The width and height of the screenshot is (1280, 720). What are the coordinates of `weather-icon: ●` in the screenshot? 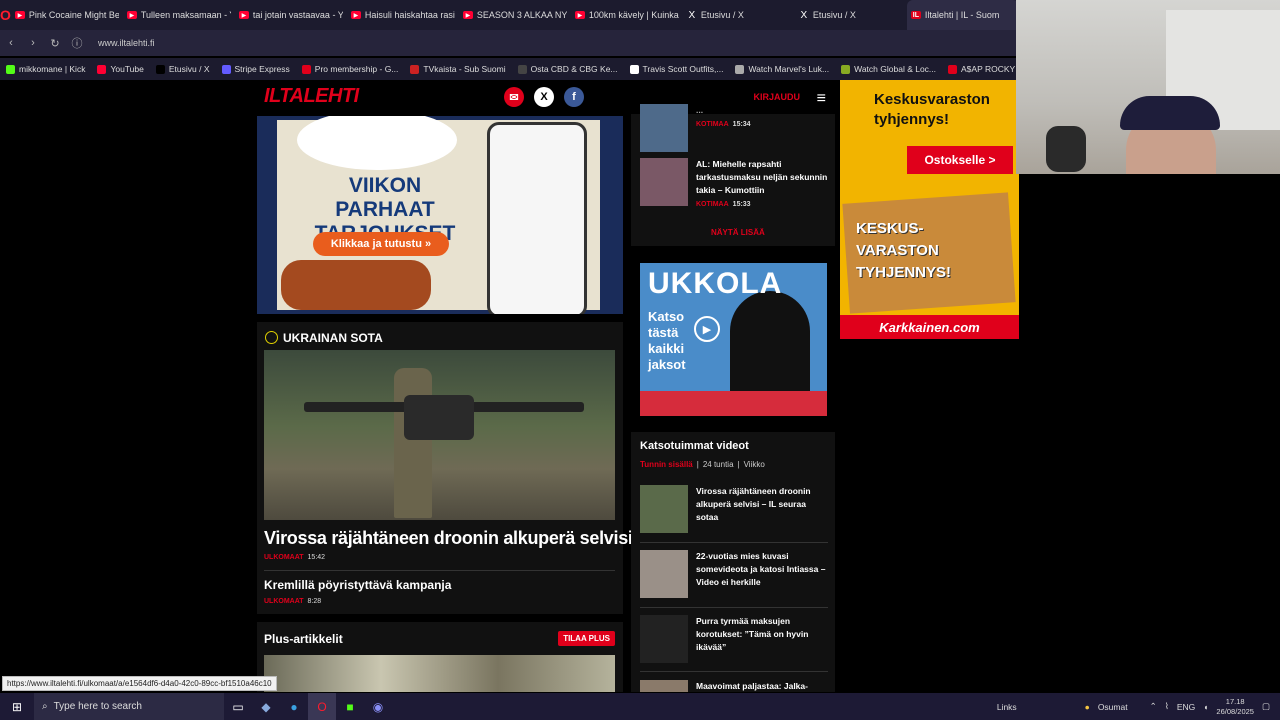 It's located at (1087, 706).